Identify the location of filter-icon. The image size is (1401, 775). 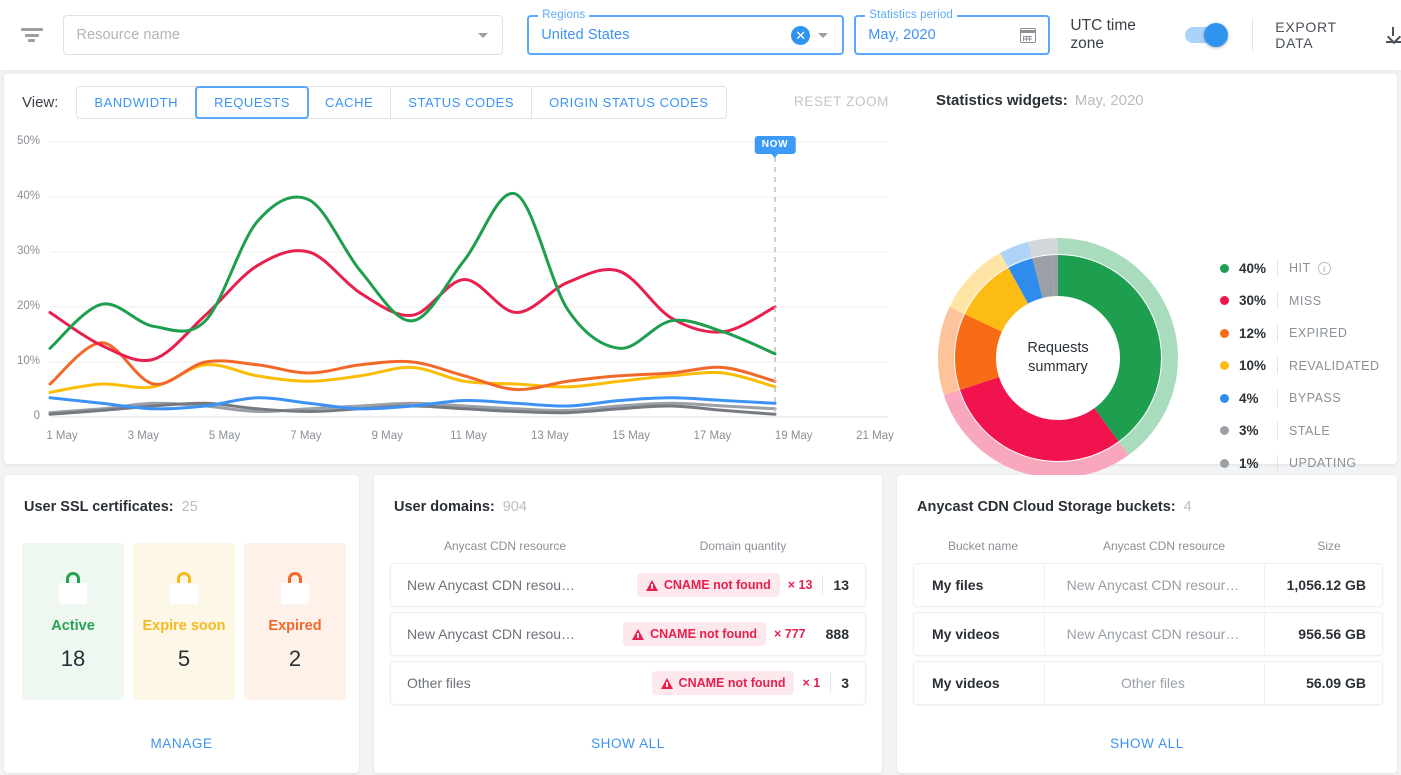
(31, 35).